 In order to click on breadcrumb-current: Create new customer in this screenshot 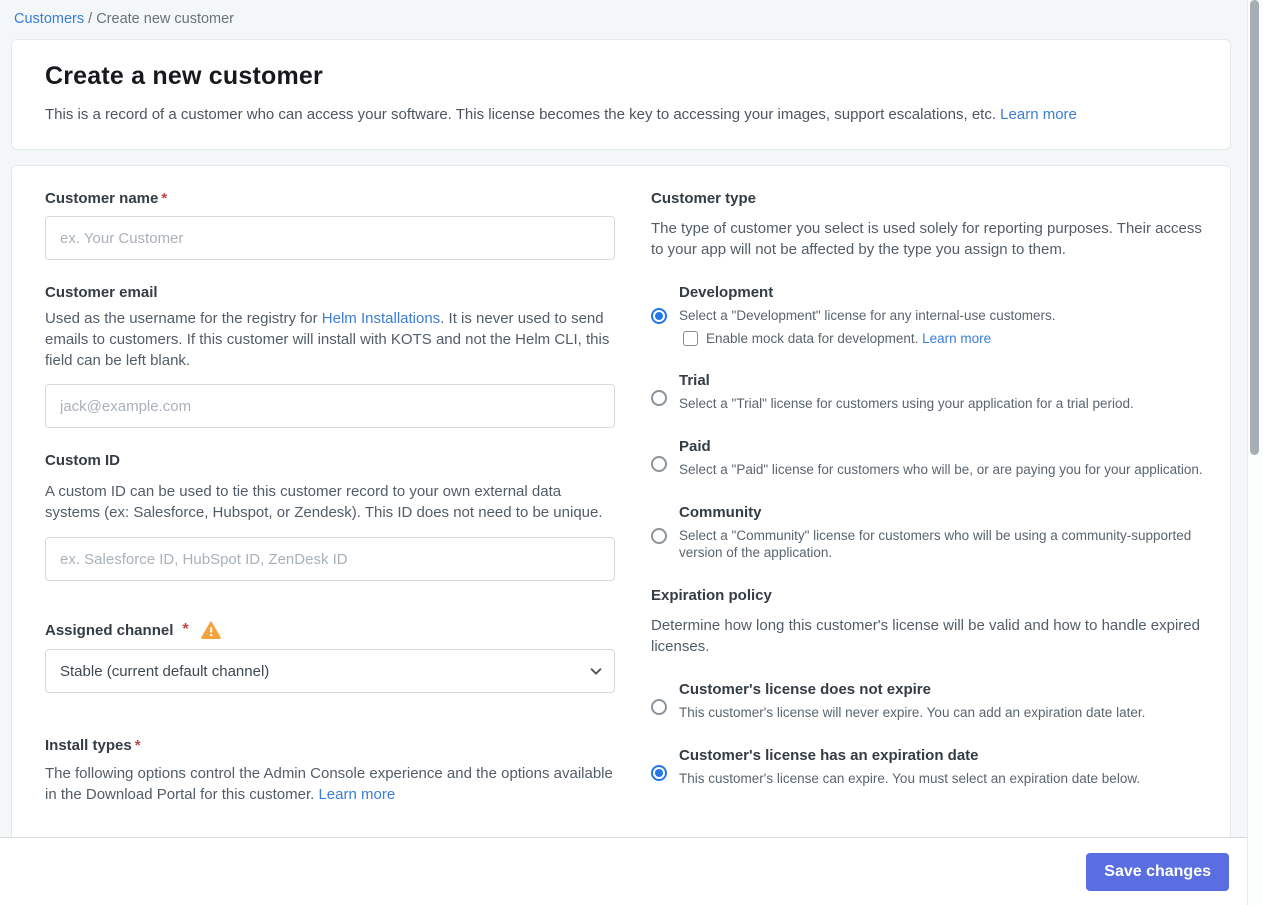, I will do `click(165, 19)`.